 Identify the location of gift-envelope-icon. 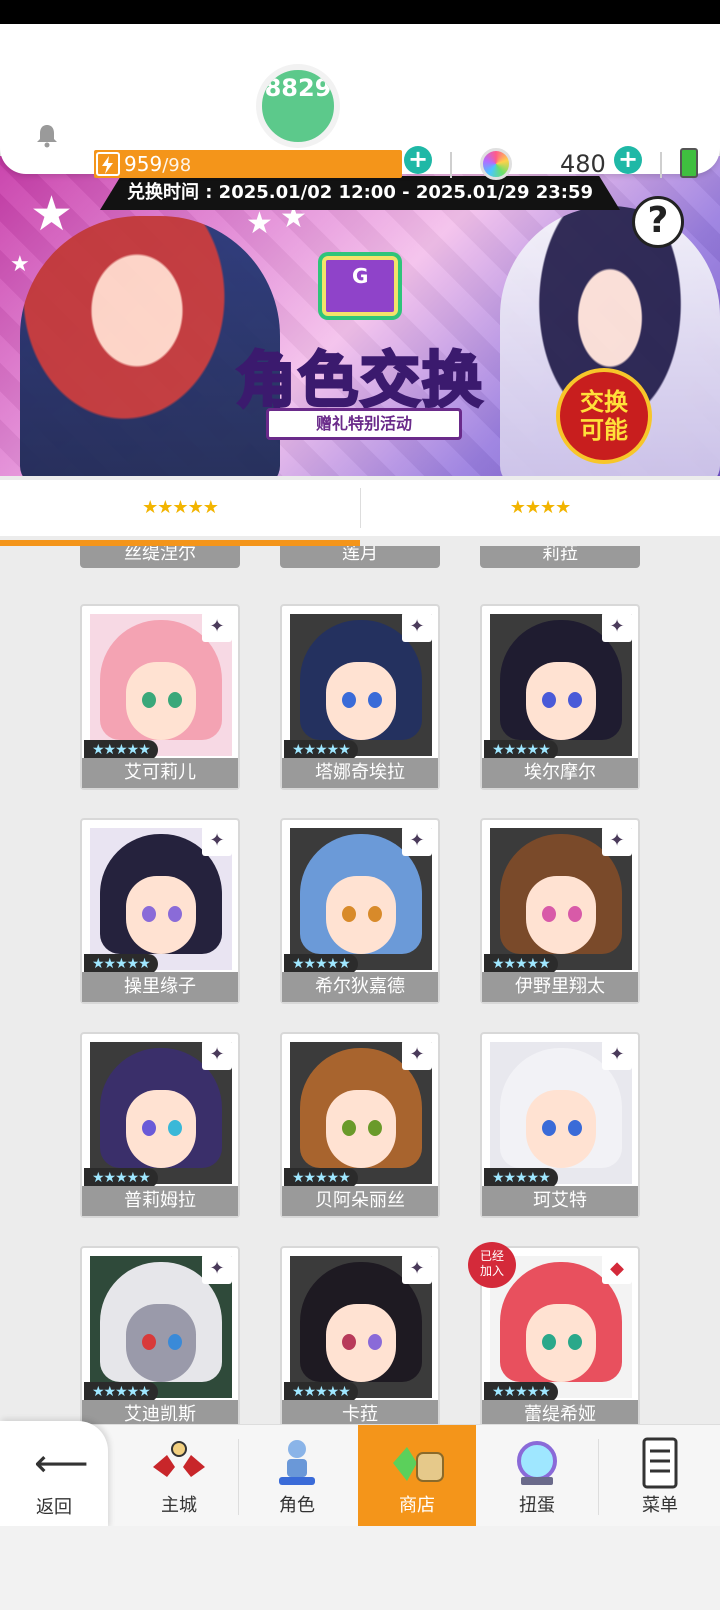
(360, 286).